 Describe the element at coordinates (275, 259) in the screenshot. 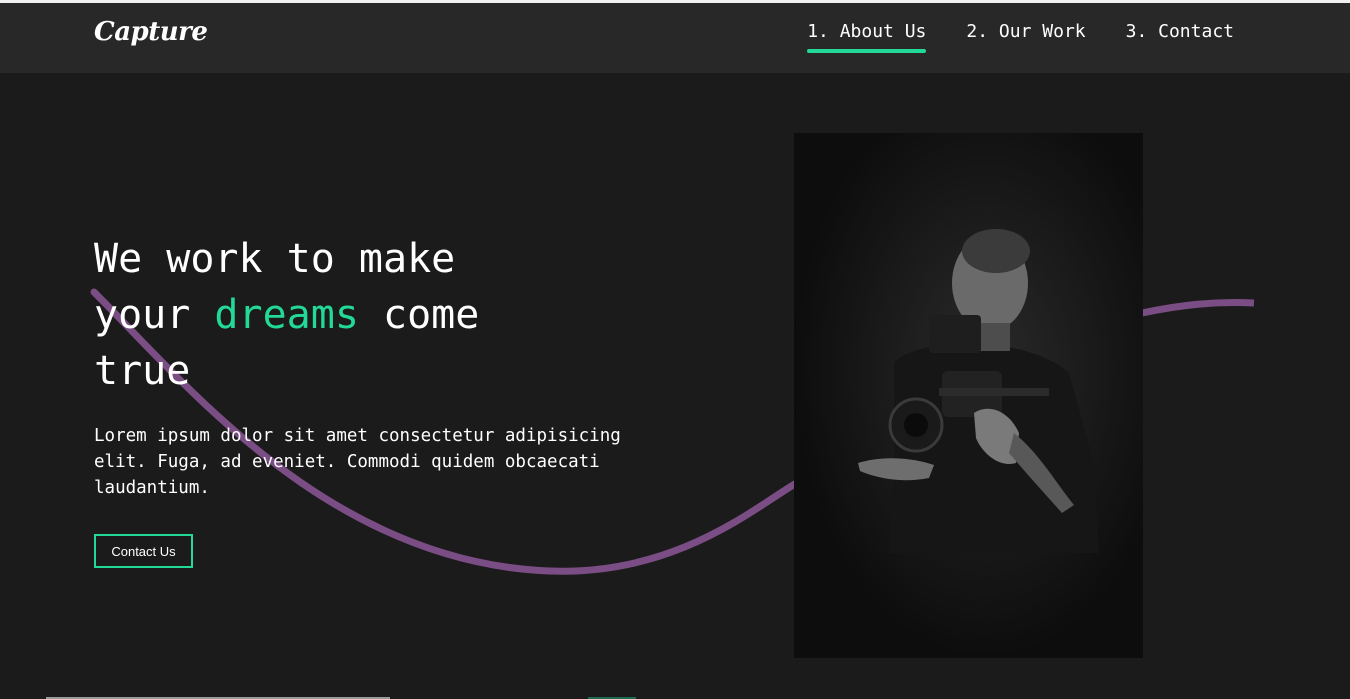

I see `headline-line-1: We work to make` at that location.